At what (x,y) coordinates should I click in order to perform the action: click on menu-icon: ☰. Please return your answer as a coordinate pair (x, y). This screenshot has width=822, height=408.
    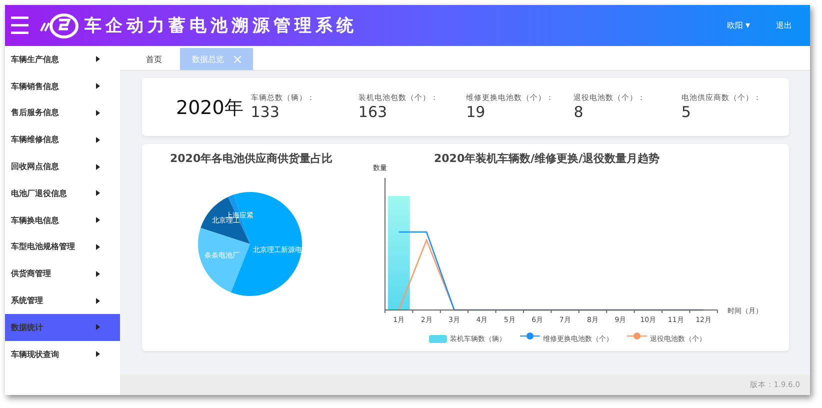
    Looking at the image, I should click on (20, 26).